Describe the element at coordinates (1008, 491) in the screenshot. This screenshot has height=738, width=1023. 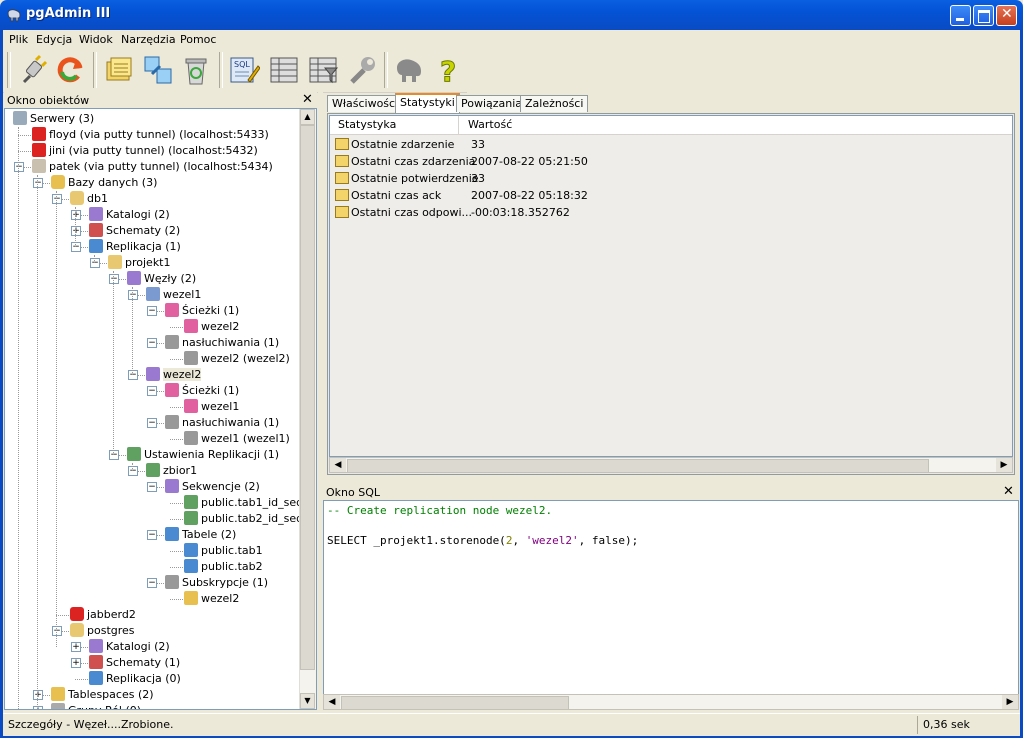
I see `sql-panel-close-icon: ✕` at that location.